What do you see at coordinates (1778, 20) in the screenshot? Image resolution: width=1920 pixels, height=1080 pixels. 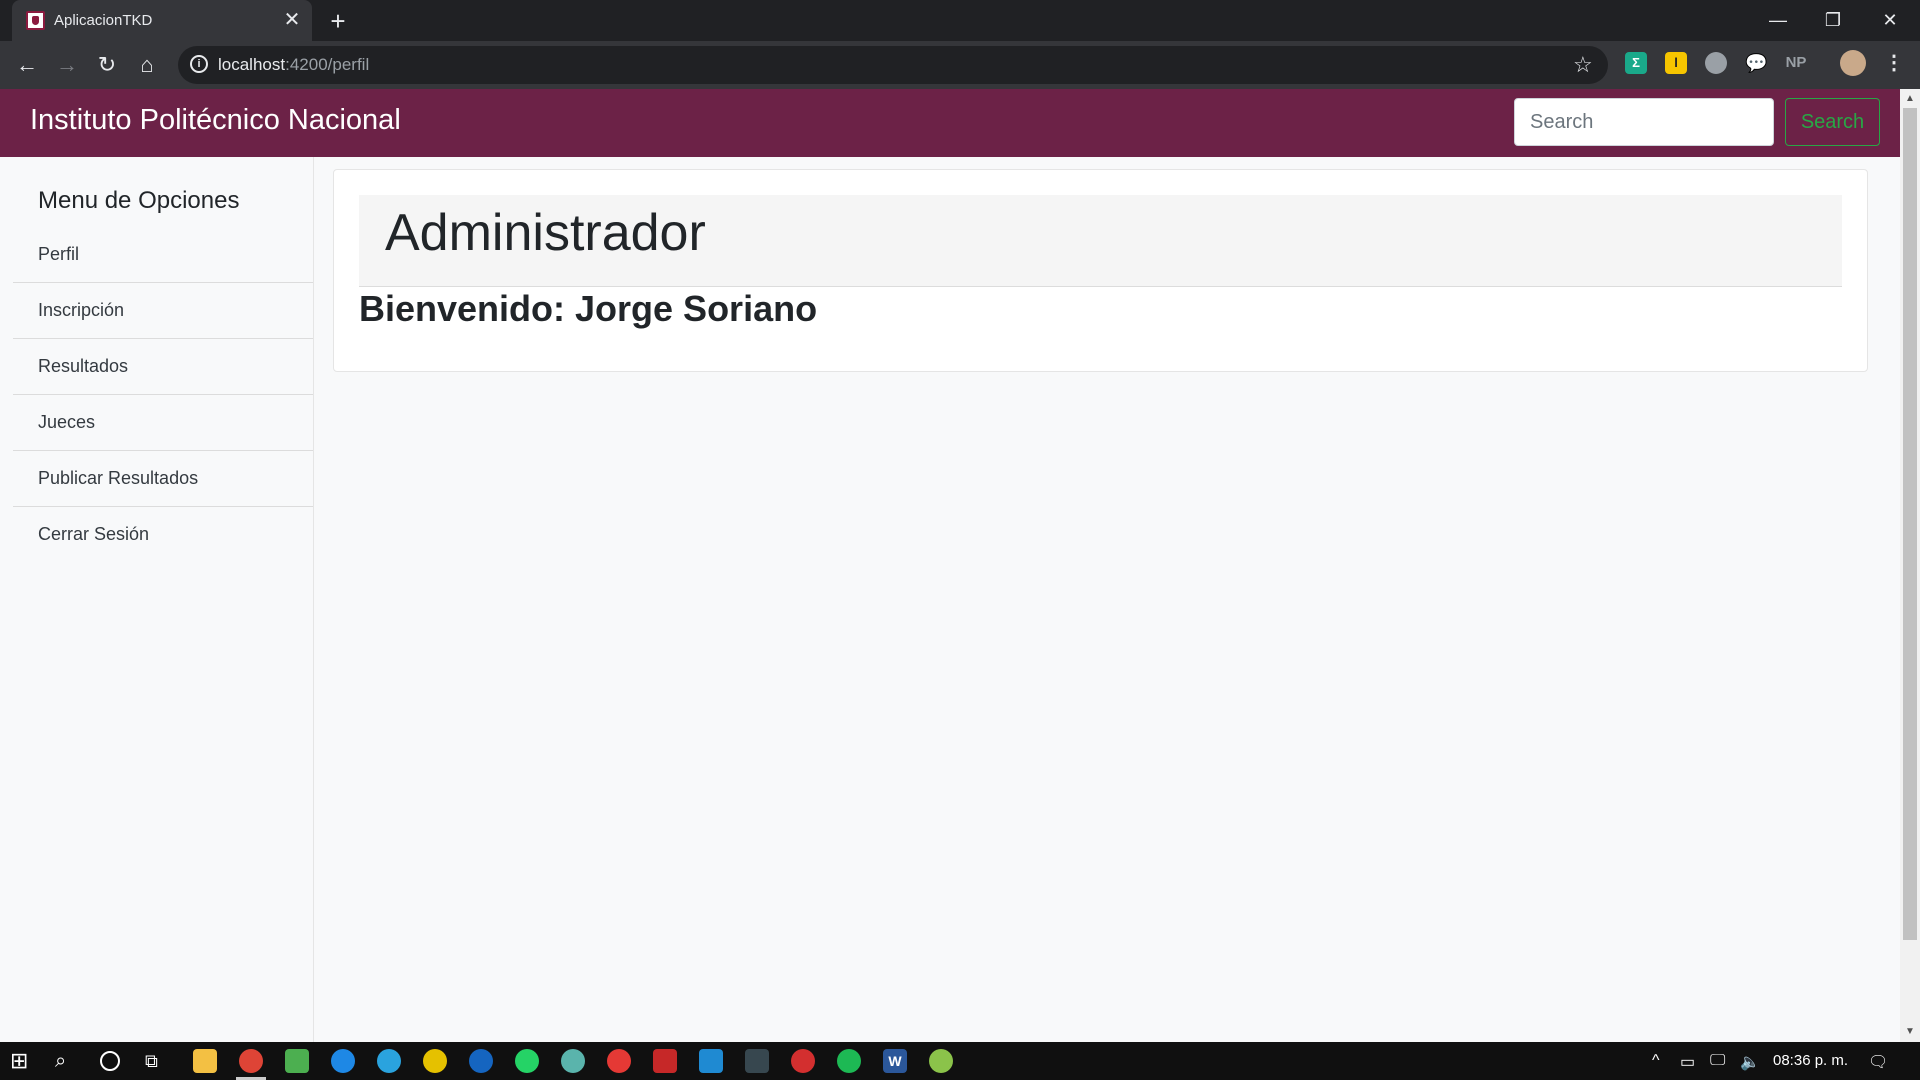 I see `minimize-icon: —` at bounding box center [1778, 20].